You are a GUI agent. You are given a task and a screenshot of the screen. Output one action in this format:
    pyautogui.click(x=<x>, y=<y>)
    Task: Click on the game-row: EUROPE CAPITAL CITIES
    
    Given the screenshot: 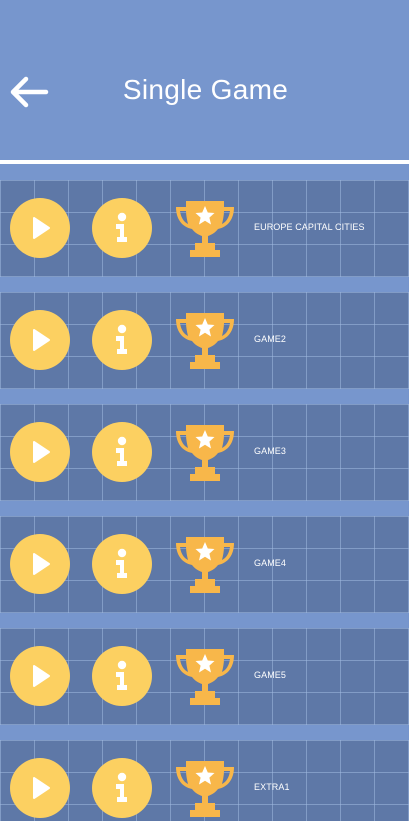 What is the action you would take?
    pyautogui.click(x=204, y=228)
    